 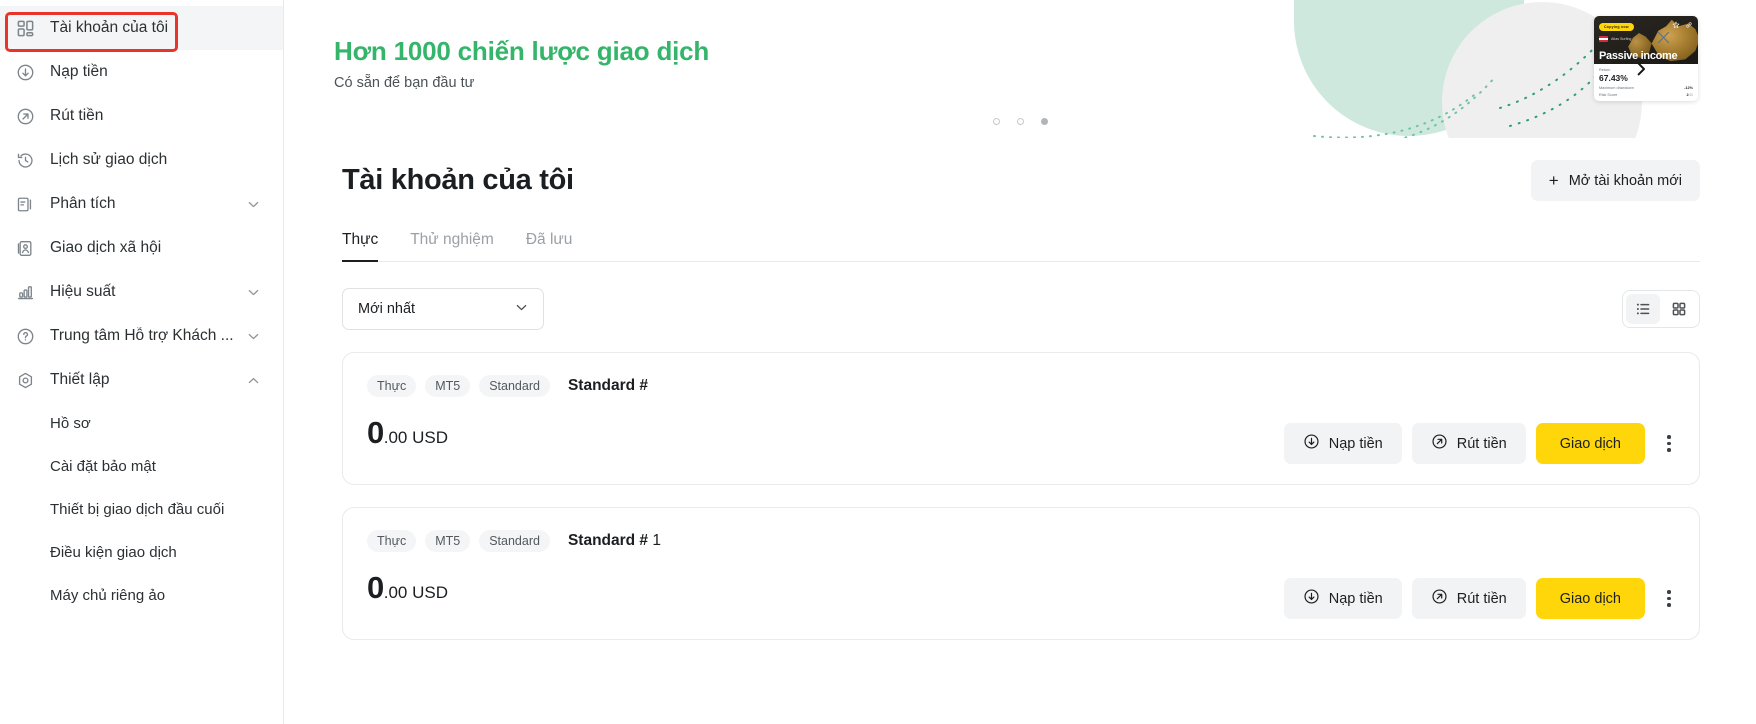 I want to click on banner-subtitle: Có sẵn để bạn đầu tư, so click(x=404, y=83).